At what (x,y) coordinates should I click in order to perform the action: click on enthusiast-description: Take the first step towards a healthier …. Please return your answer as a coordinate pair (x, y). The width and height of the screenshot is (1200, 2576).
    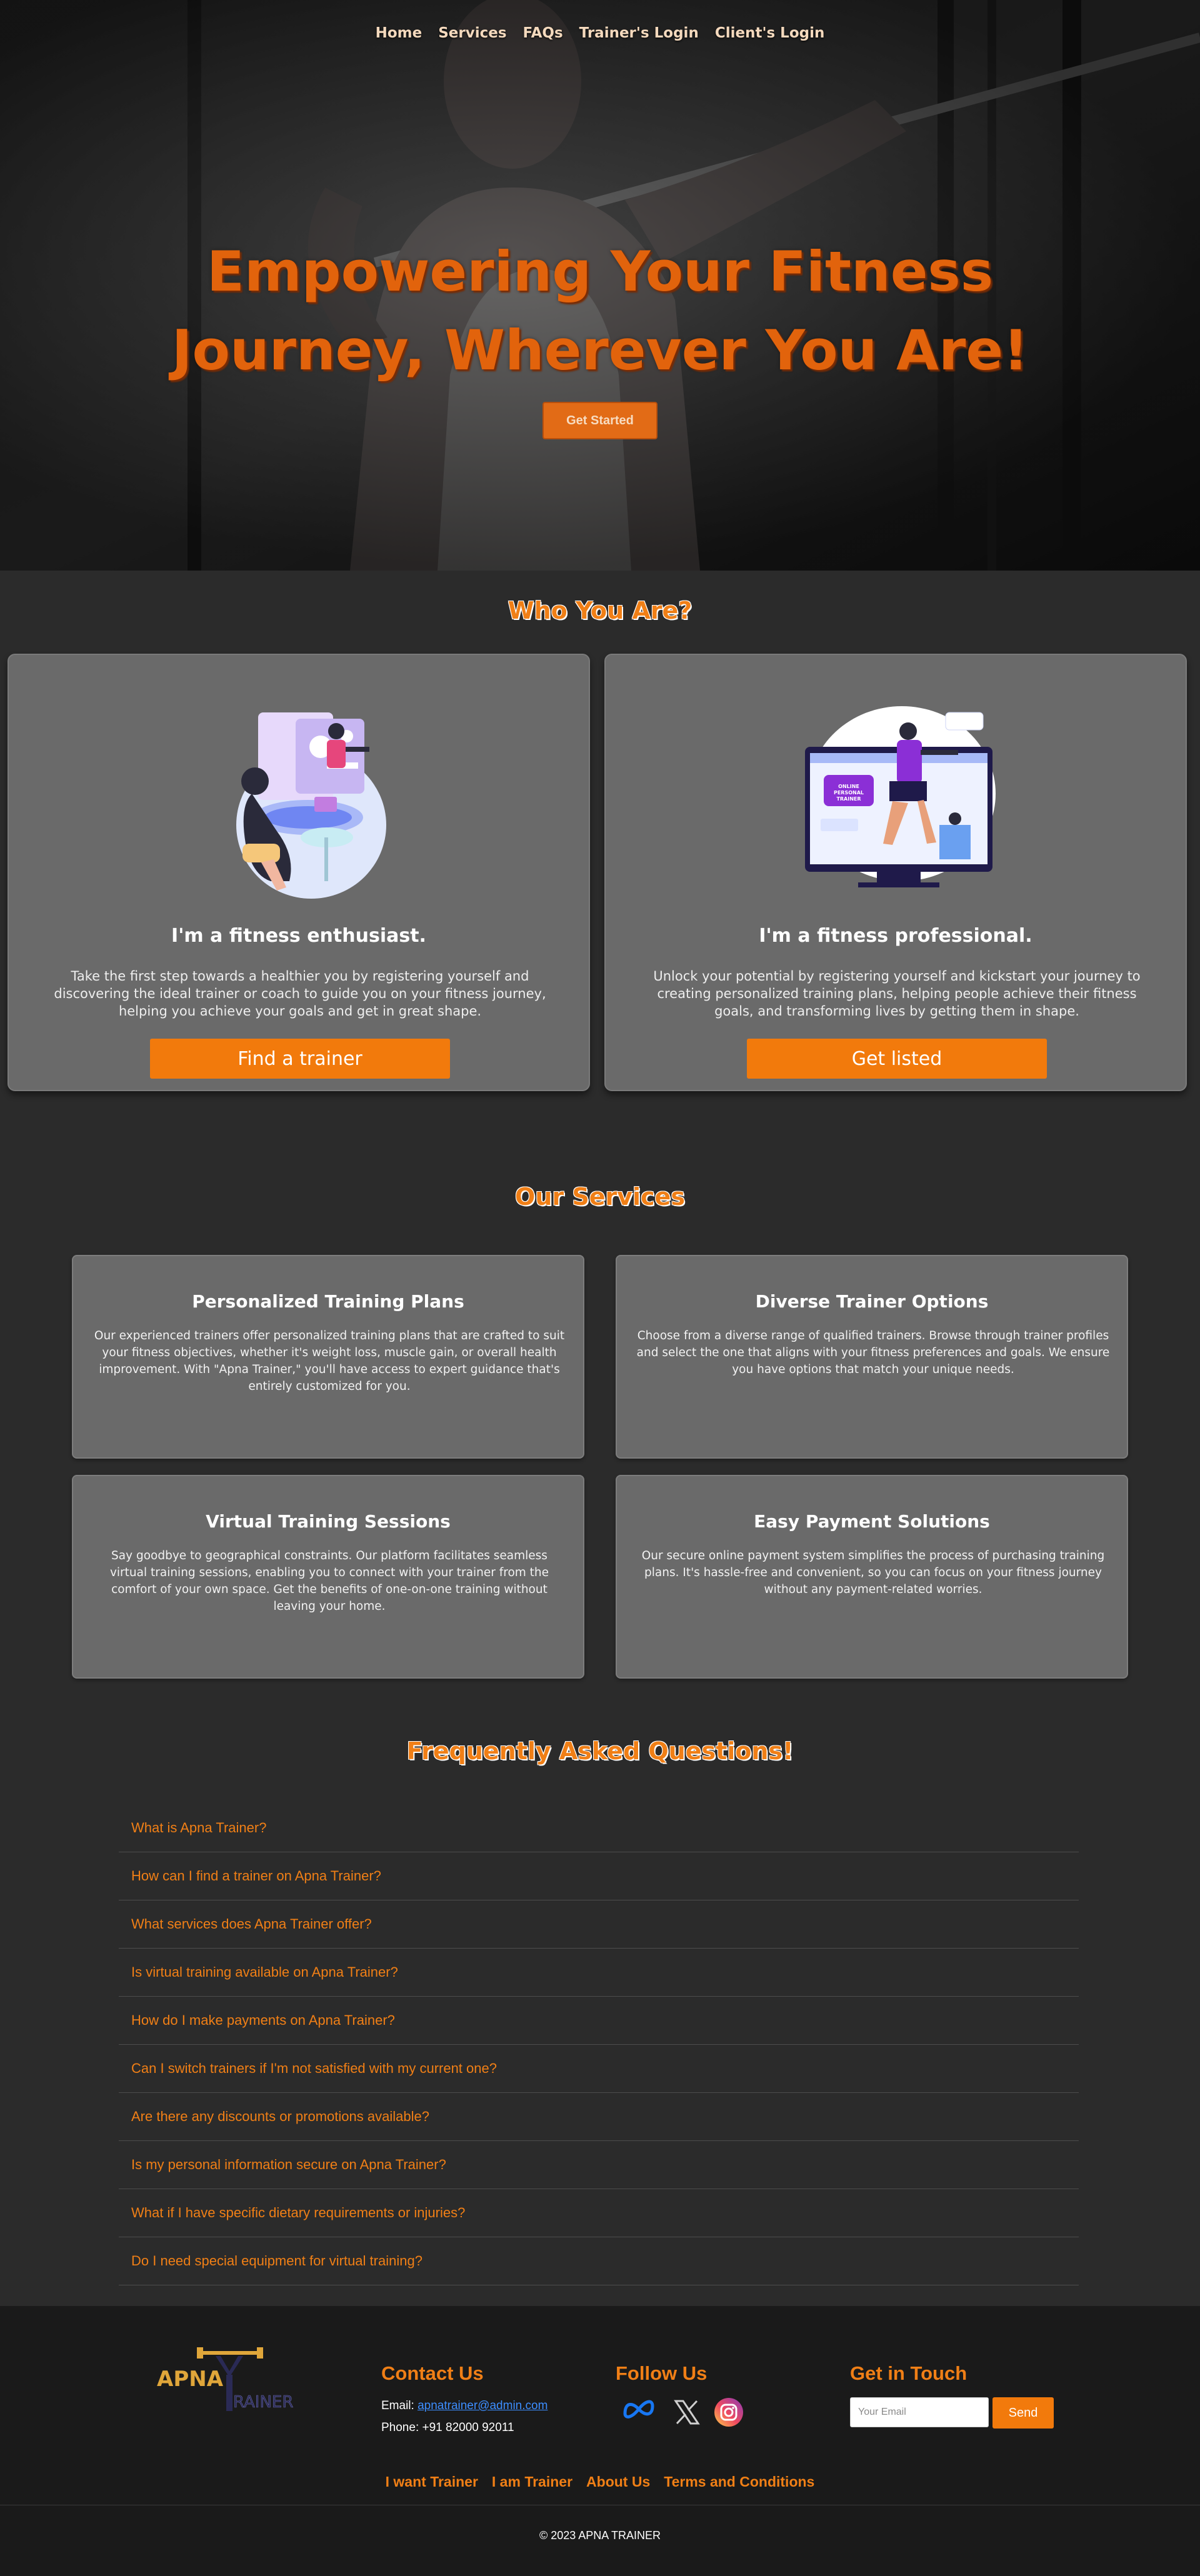
    Looking at the image, I should click on (300, 994).